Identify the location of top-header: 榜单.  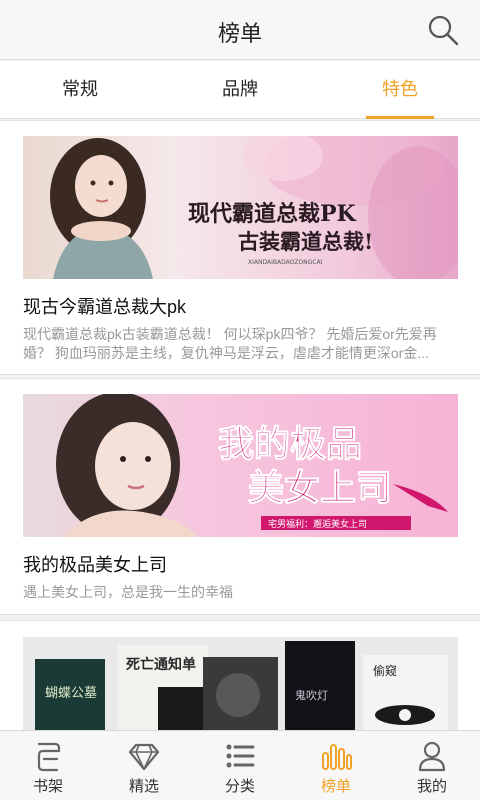
(240, 30).